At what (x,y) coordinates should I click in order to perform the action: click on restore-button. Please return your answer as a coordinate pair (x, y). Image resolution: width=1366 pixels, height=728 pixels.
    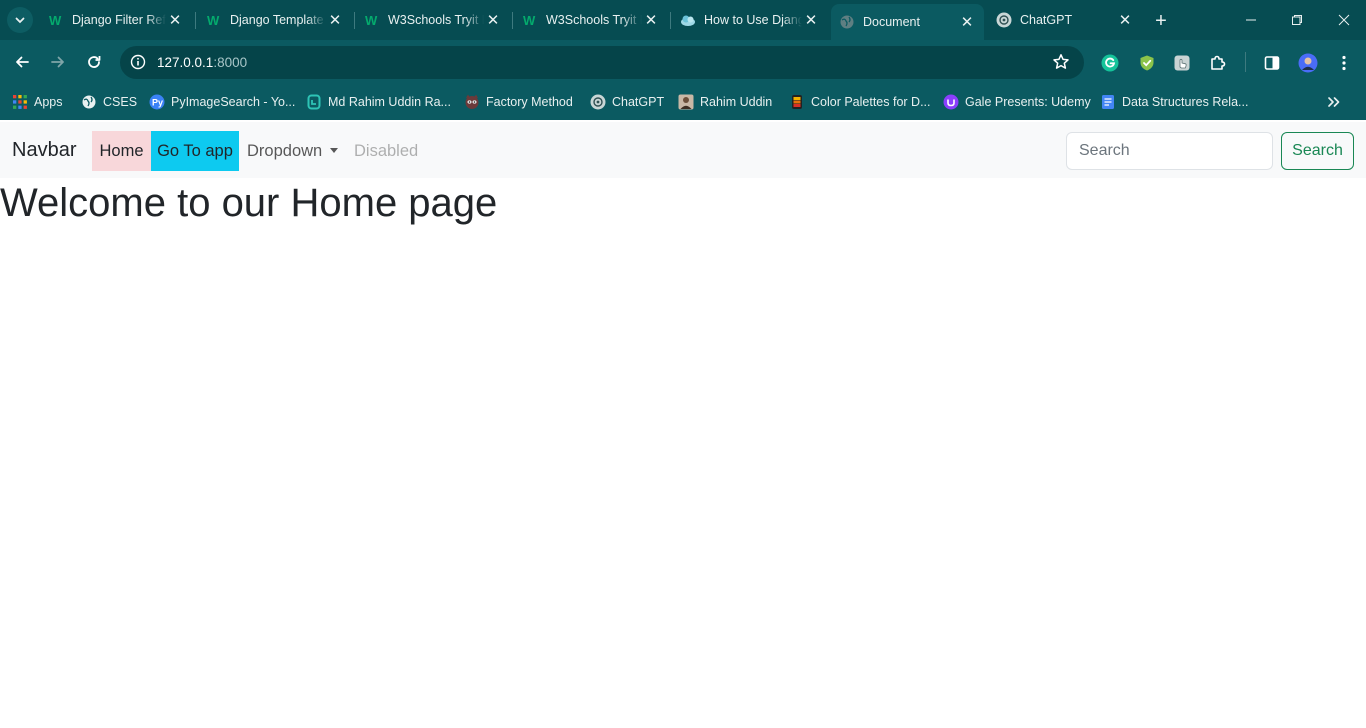
    Looking at the image, I should click on (1297, 20).